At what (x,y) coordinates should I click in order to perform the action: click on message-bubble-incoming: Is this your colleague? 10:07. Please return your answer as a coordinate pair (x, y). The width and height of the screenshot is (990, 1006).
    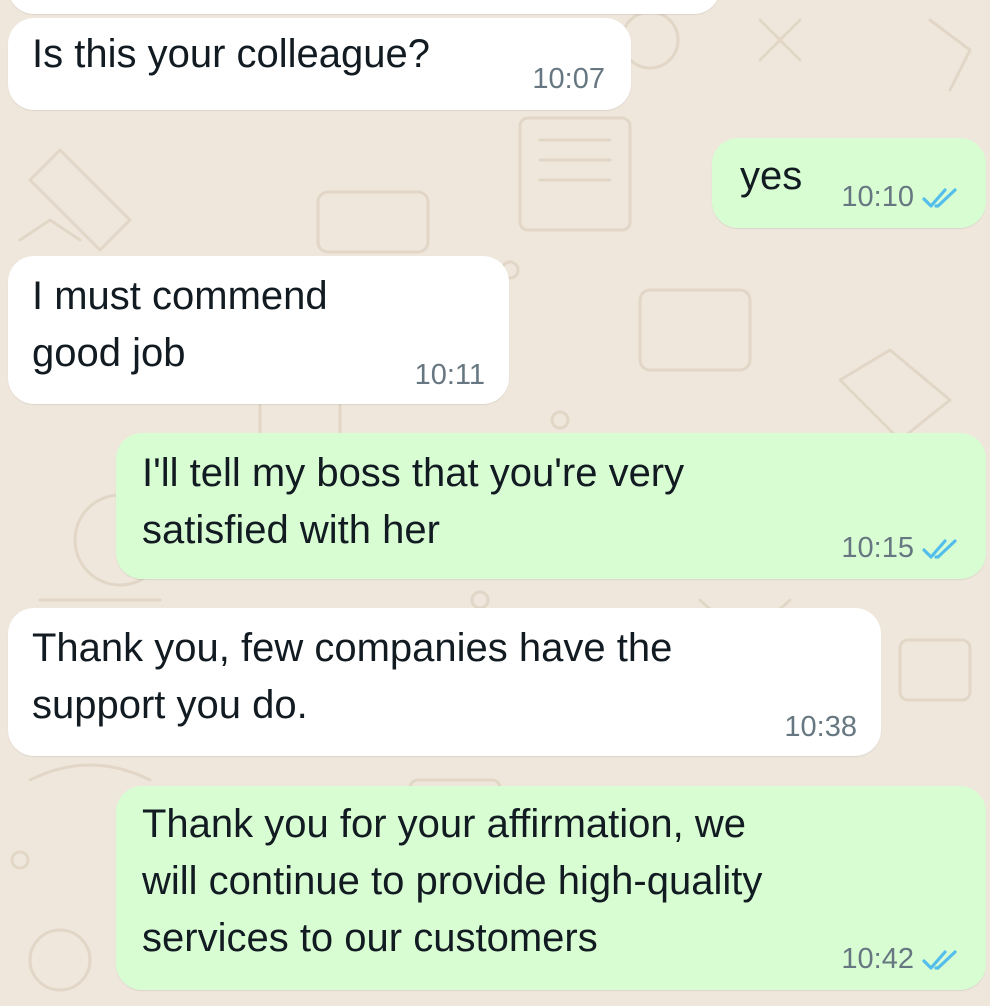
    Looking at the image, I should click on (319, 64).